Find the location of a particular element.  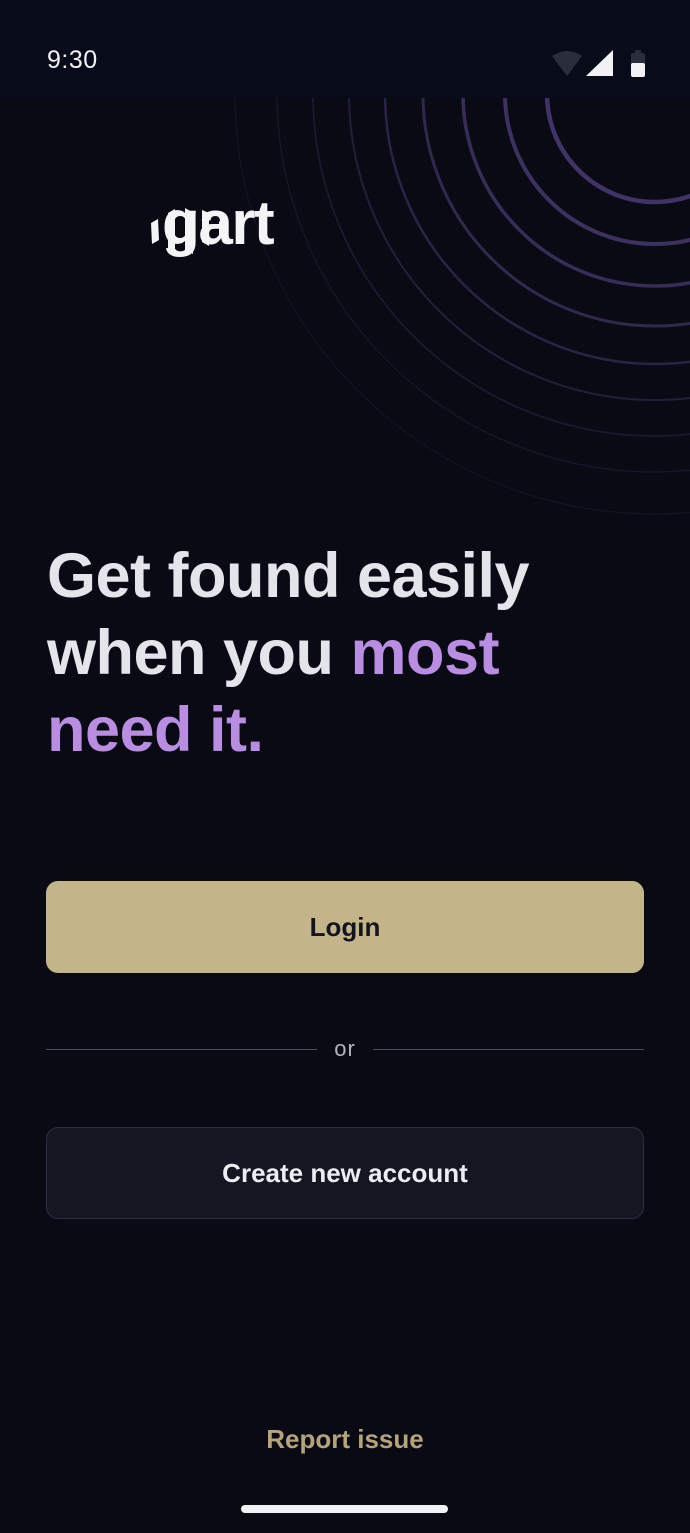

create-account-button-label: Create new account is located at coordinates (345, 1172).